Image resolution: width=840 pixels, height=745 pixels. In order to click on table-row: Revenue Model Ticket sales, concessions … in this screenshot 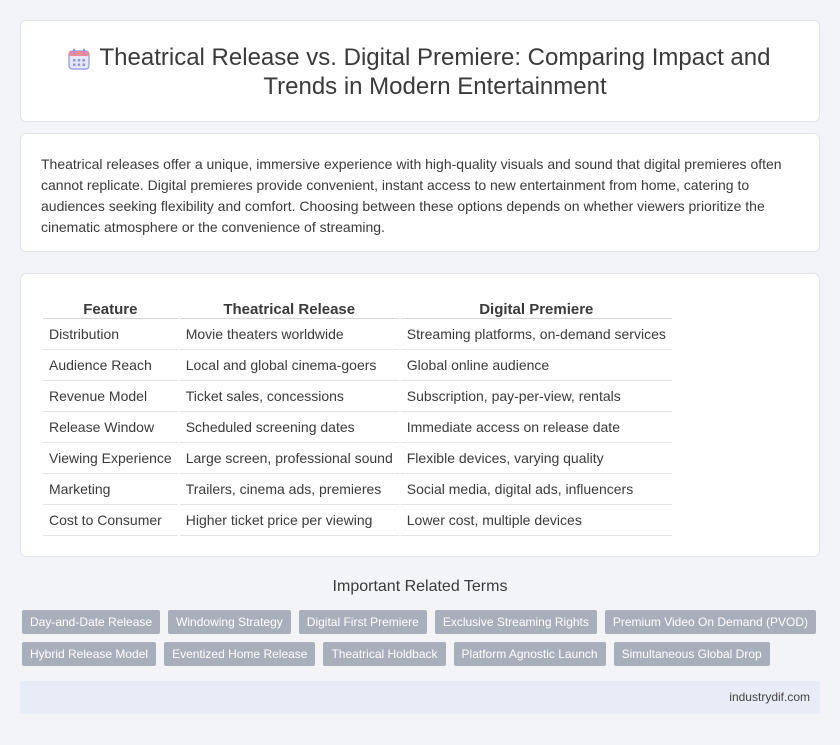, I will do `click(357, 396)`.